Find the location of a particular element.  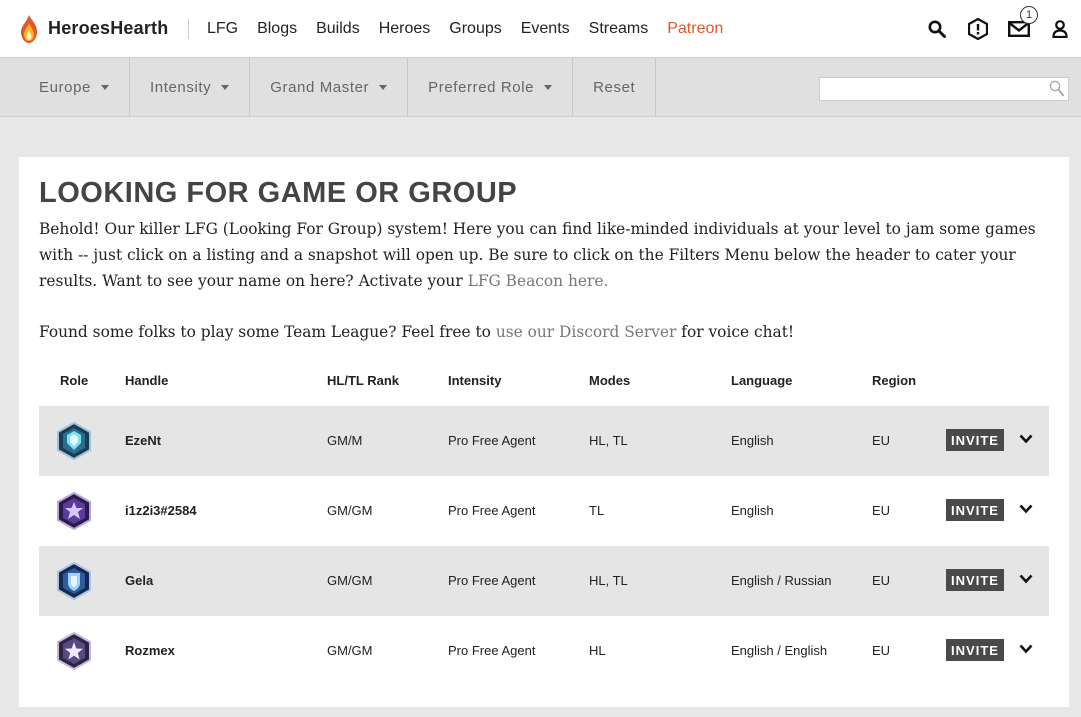

search-input is located at coordinates (944, 89).